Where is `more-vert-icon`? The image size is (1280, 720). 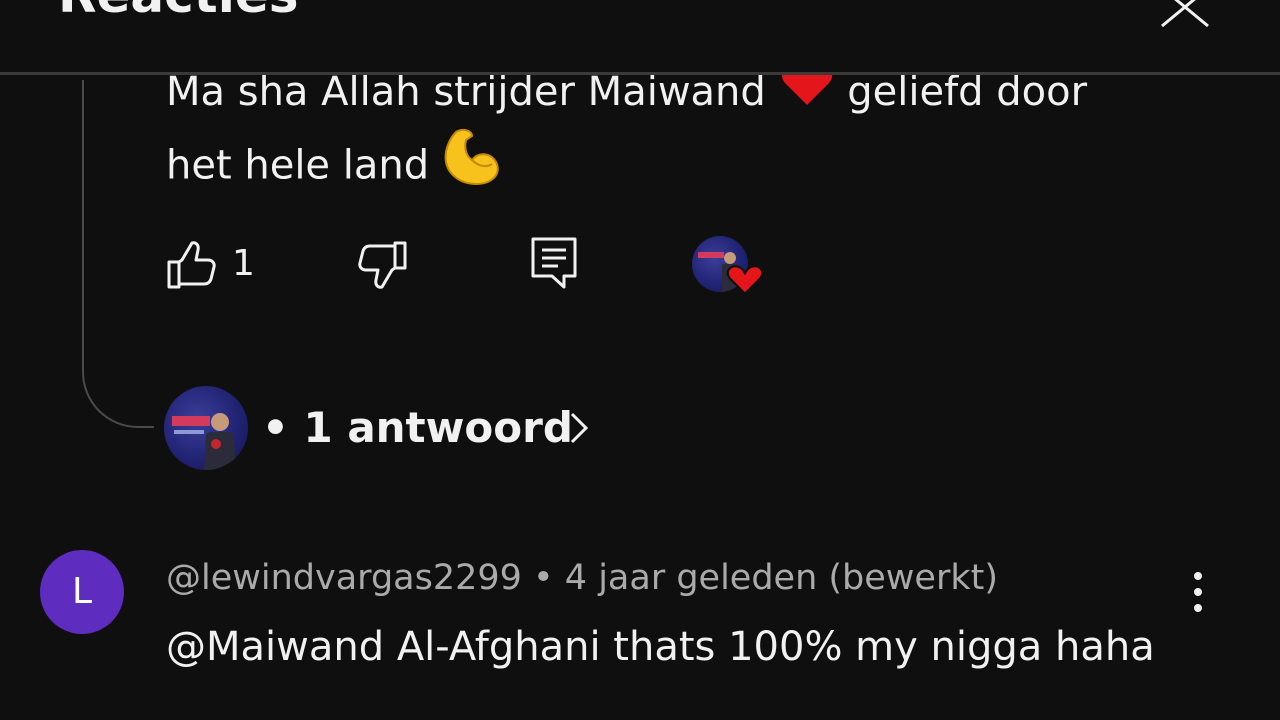
more-vert-icon is located at coordinates (1198, 592).